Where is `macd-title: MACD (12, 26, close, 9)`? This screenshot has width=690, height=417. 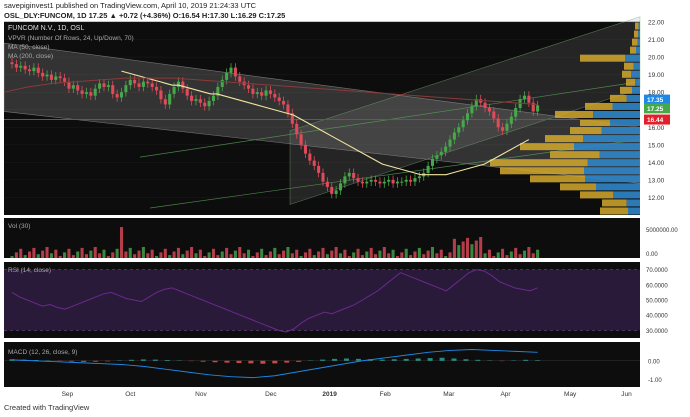 macd-title: MACD (12, 26, close, 9) is located at coordinates (42, 352).